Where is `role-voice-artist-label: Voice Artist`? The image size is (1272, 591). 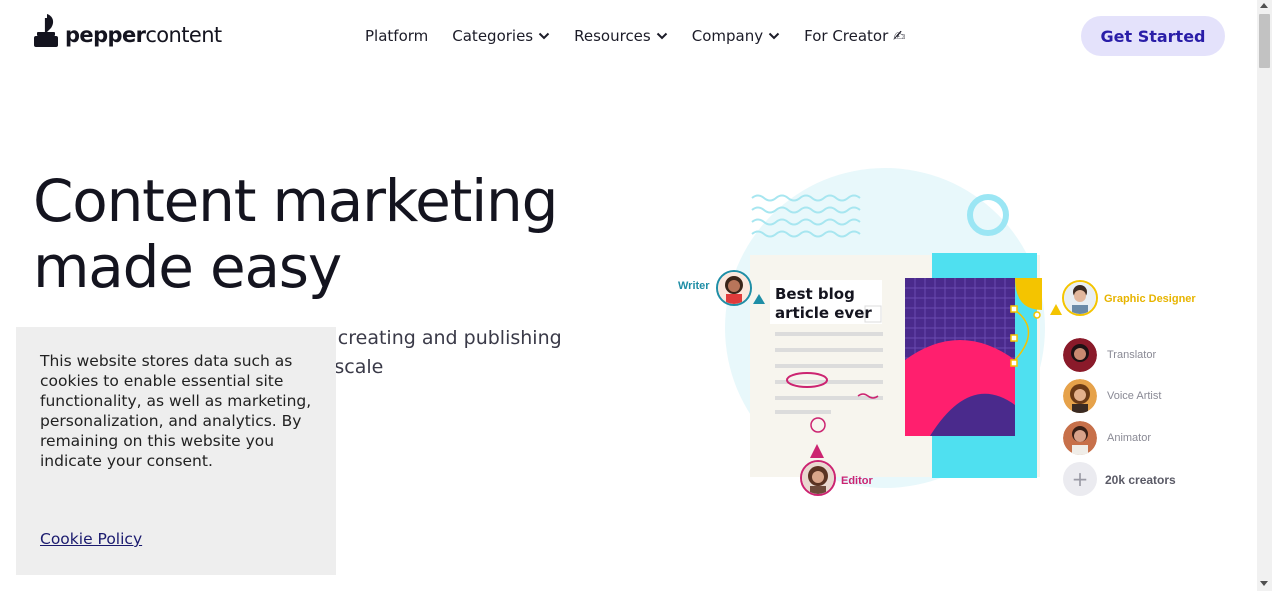 role-voice-artist-label: Voice Artist is located at coordinates (1134, 396).